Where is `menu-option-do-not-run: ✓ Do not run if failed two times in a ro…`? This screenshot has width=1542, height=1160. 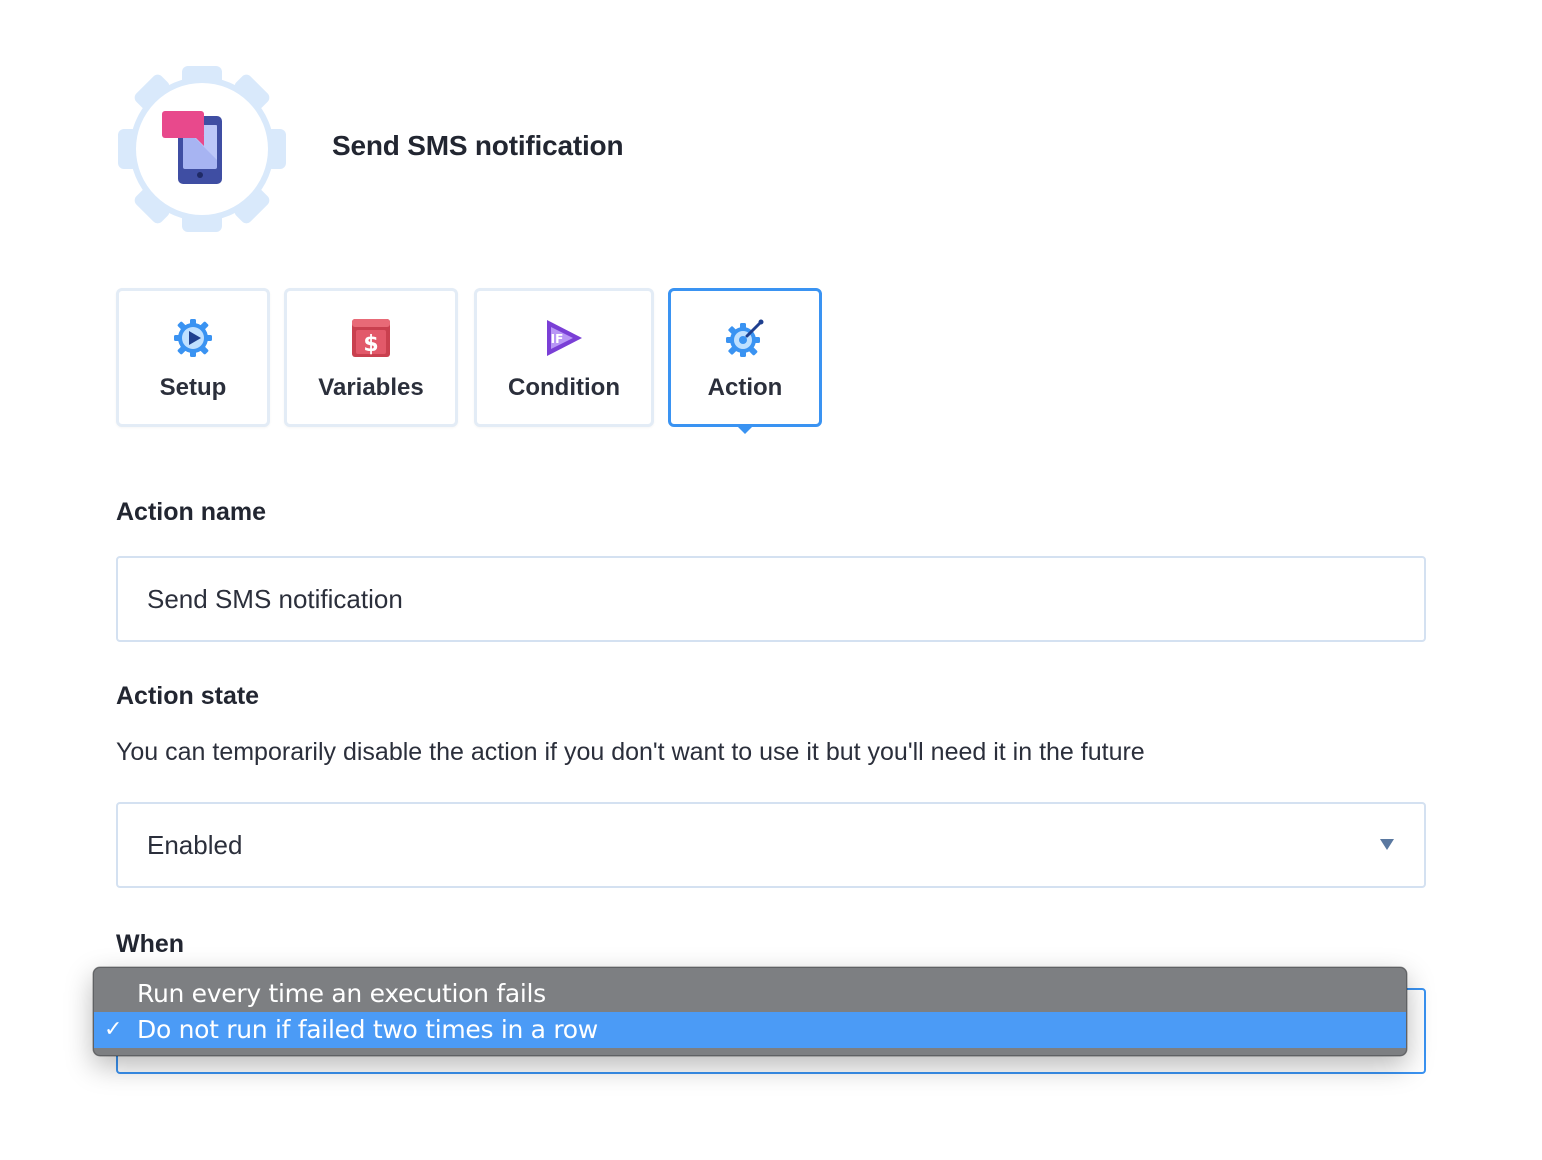 menu-option-do-not-run: ✓ Do not run if failed two times in a ro… is located at coordinates (750, 1030).